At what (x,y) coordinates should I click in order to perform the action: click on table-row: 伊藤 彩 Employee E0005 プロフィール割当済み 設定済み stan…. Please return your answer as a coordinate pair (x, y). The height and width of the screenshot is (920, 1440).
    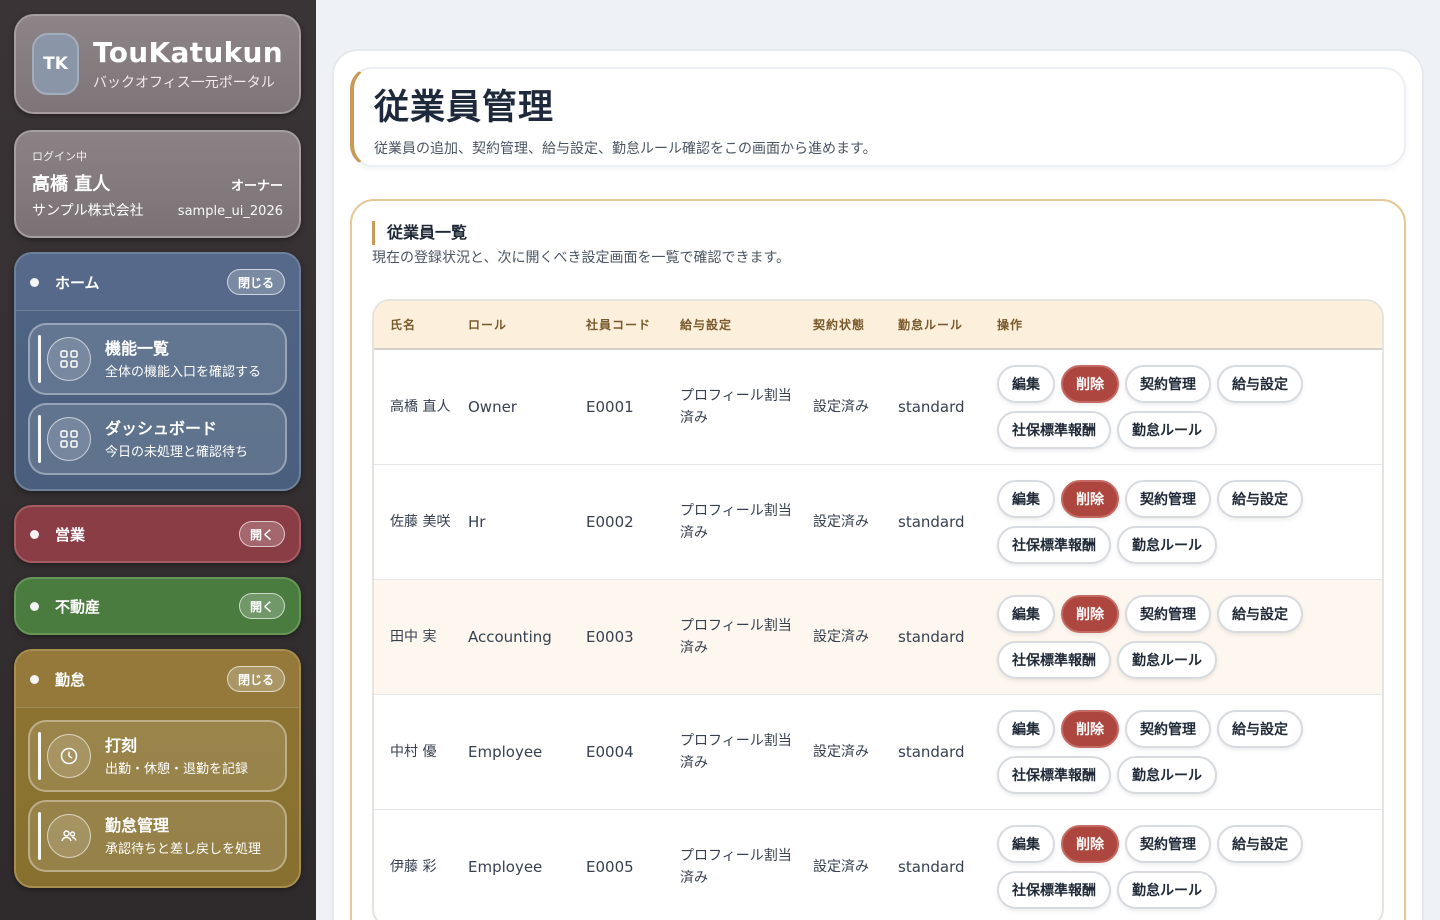
    Looking at the image, I should click on (878, 864).